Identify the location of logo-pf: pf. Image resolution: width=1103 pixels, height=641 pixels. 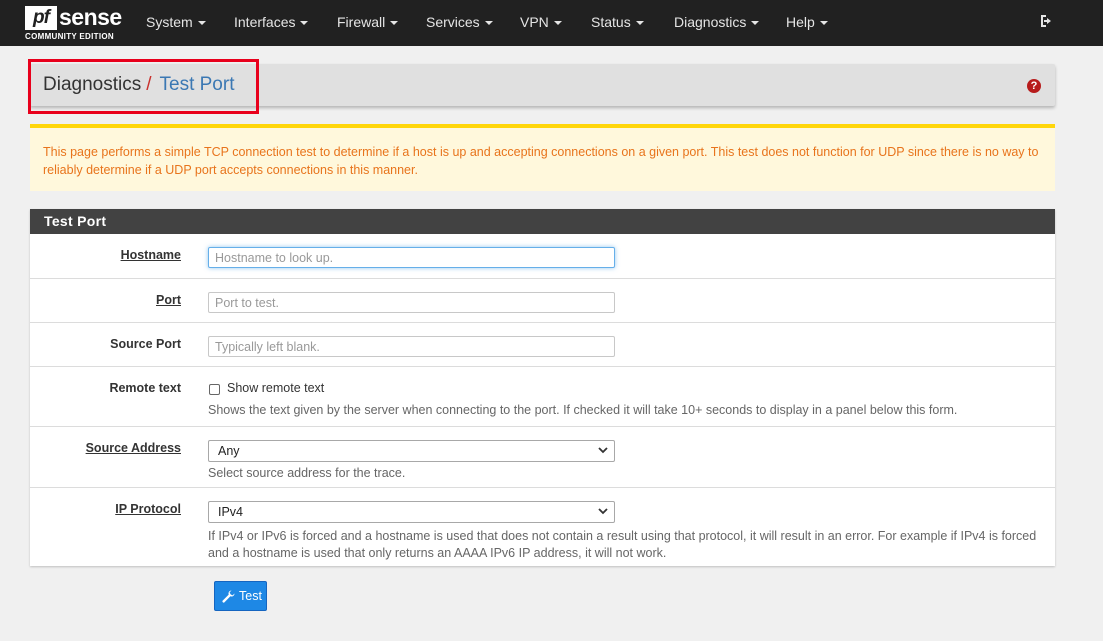
(41, 18).